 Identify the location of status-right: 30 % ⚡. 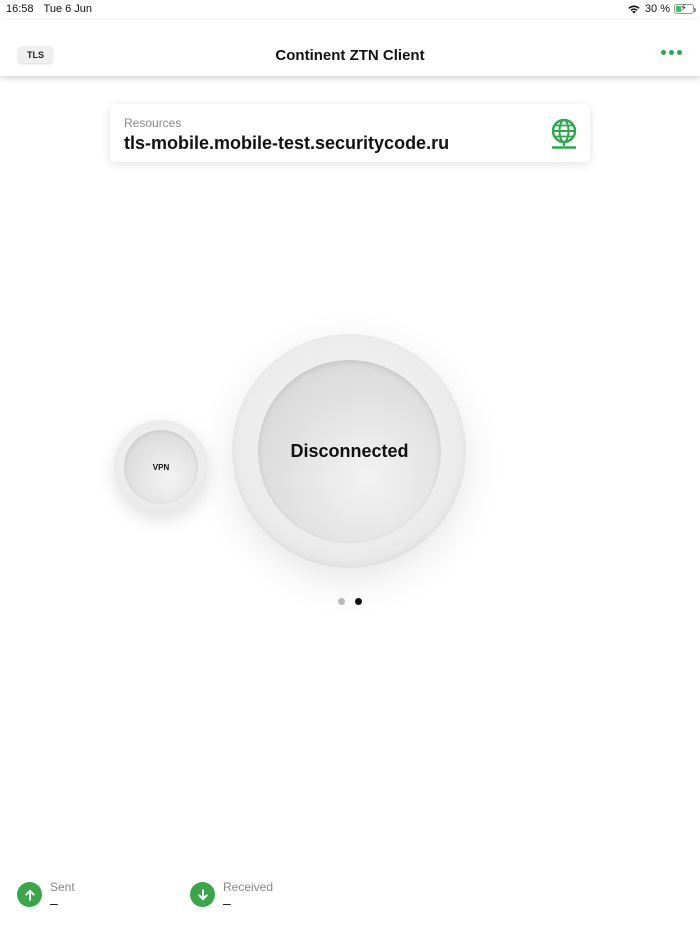
(661, 9).